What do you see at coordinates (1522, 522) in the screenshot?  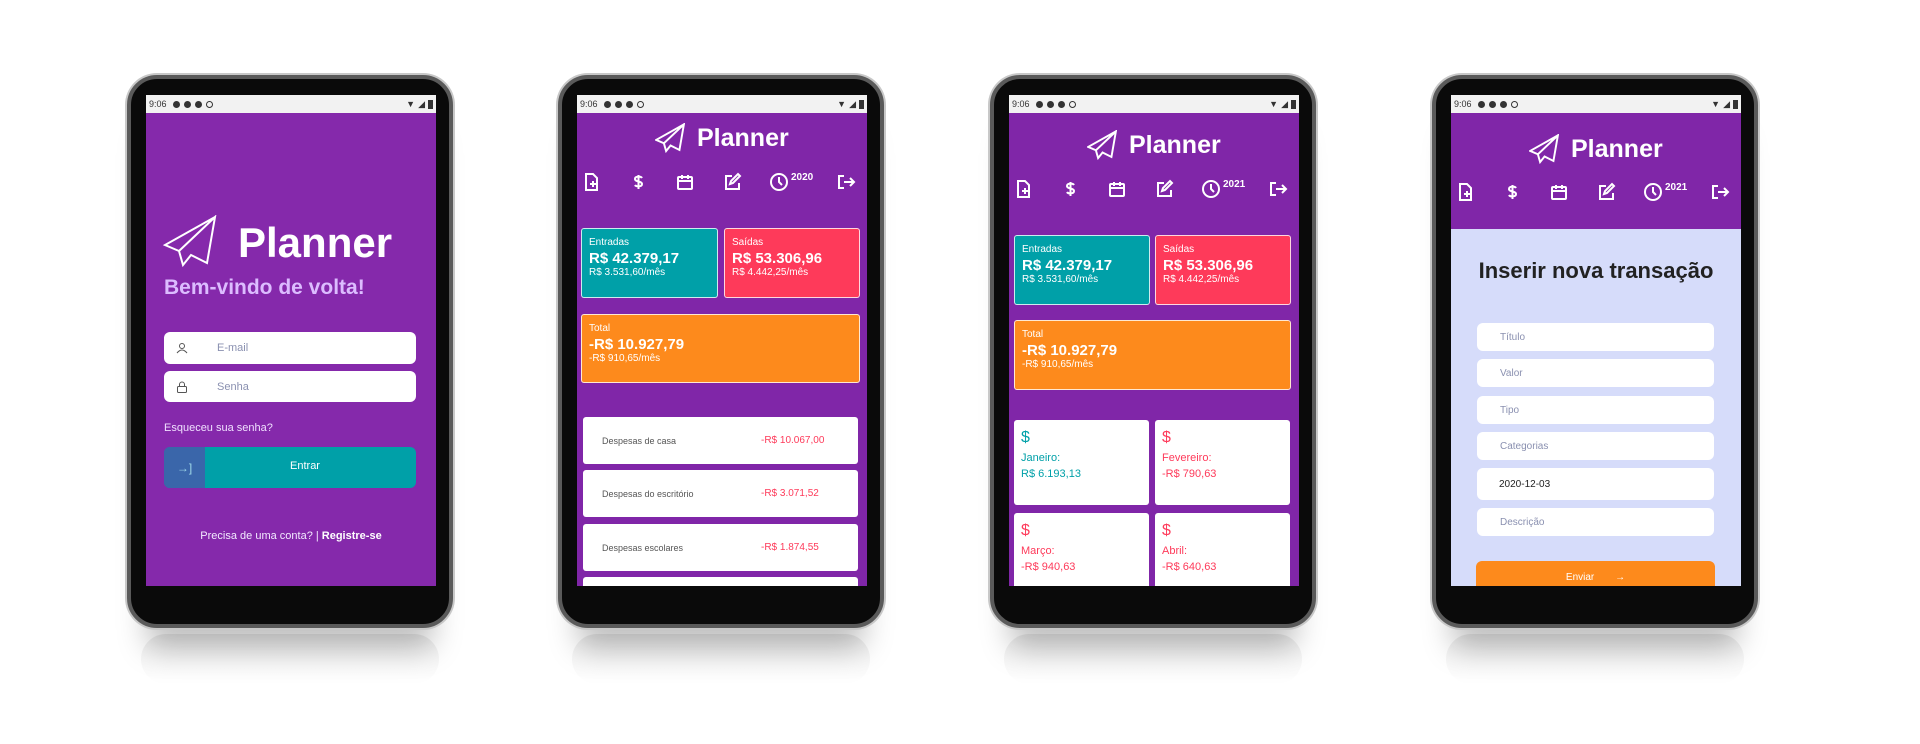 I see `description-placeholder: Descrição` at bounding box center [1522, 522].